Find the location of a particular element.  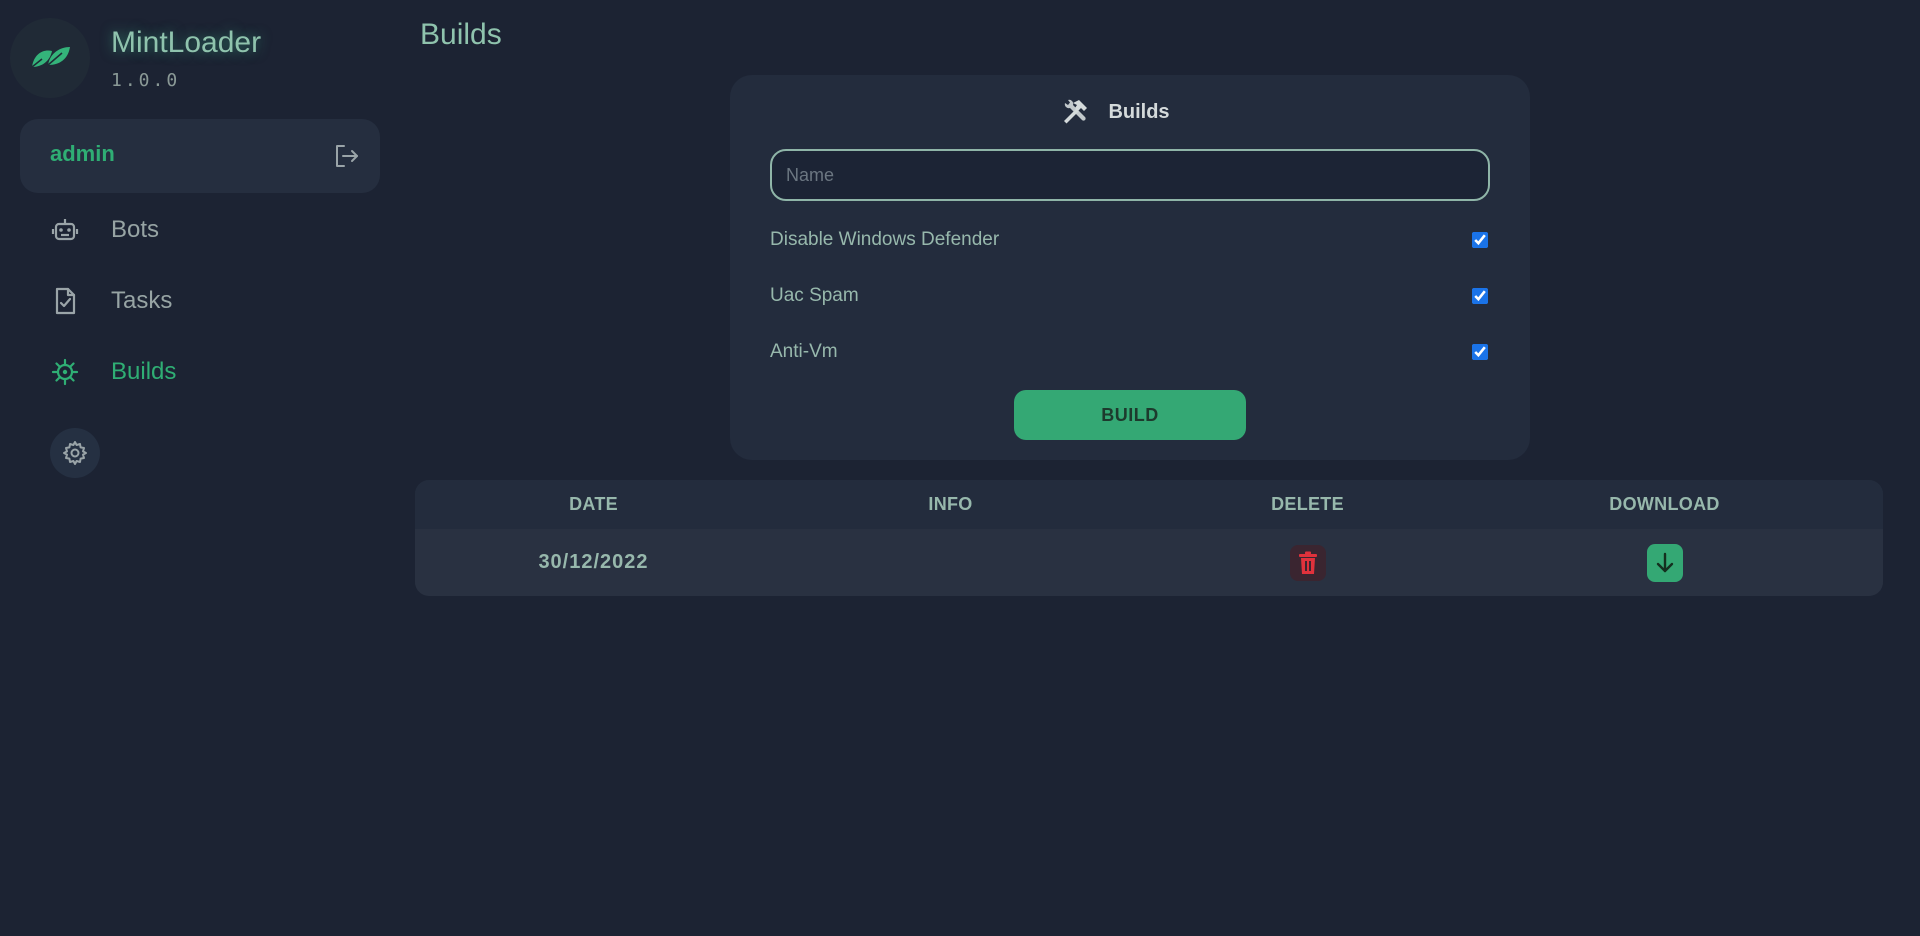

builder-header: Builds is located at coordinates (1130, 112).